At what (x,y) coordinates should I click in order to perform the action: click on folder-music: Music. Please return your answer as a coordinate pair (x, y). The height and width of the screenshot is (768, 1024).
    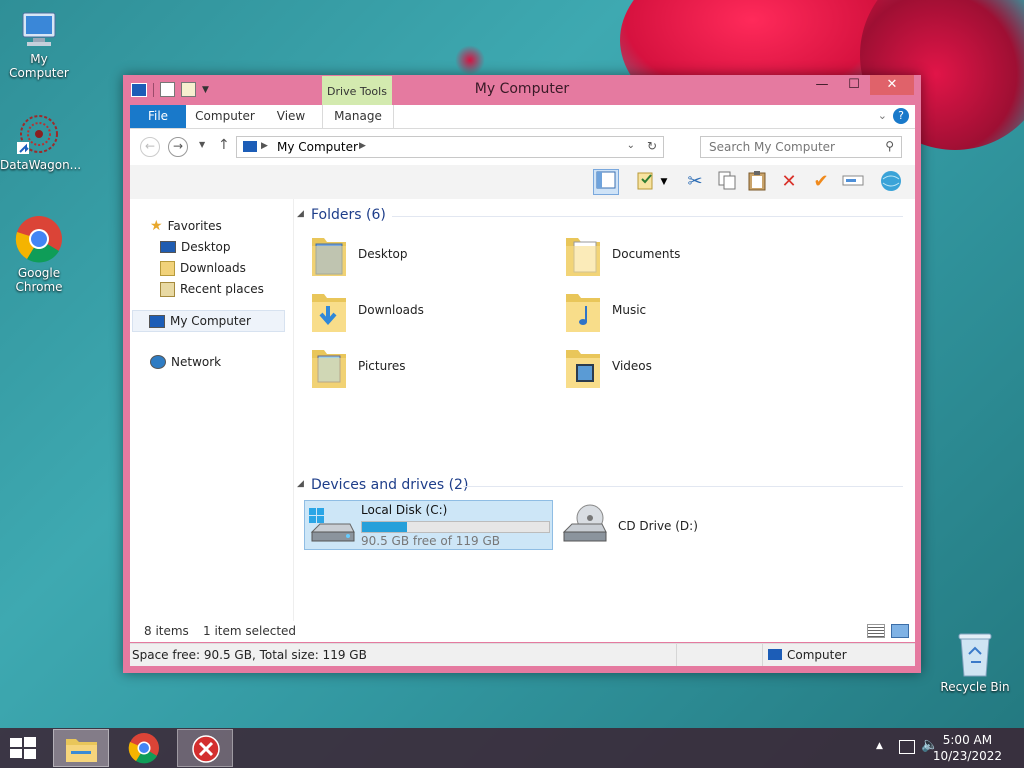
    Looking at the image, I should click on (605, 310).